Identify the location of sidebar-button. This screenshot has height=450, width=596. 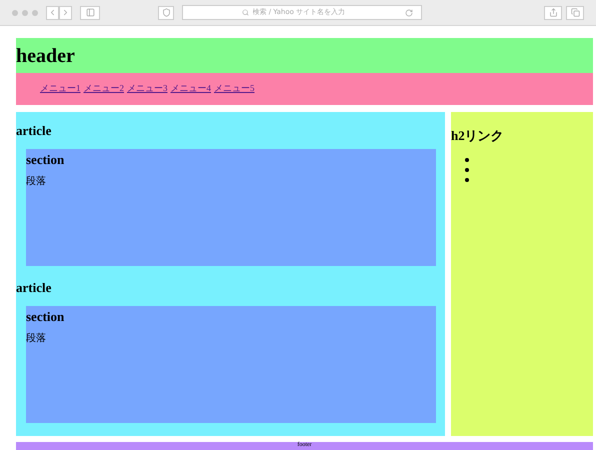
(90, 13).